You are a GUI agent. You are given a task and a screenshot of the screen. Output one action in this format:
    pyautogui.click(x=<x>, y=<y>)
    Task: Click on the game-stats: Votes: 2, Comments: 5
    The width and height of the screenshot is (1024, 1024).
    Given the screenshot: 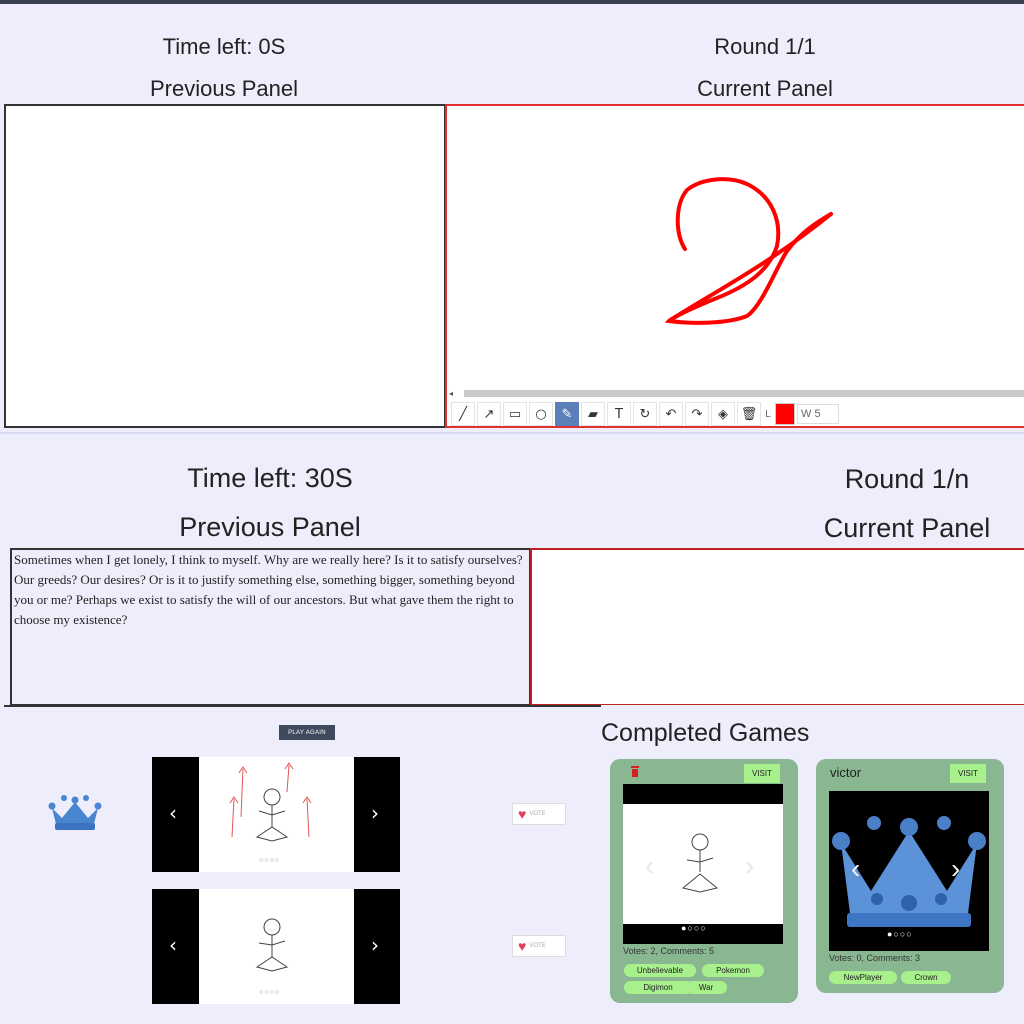 What is the action you would take?
    pyautogui.click(x=669, y=951)
    